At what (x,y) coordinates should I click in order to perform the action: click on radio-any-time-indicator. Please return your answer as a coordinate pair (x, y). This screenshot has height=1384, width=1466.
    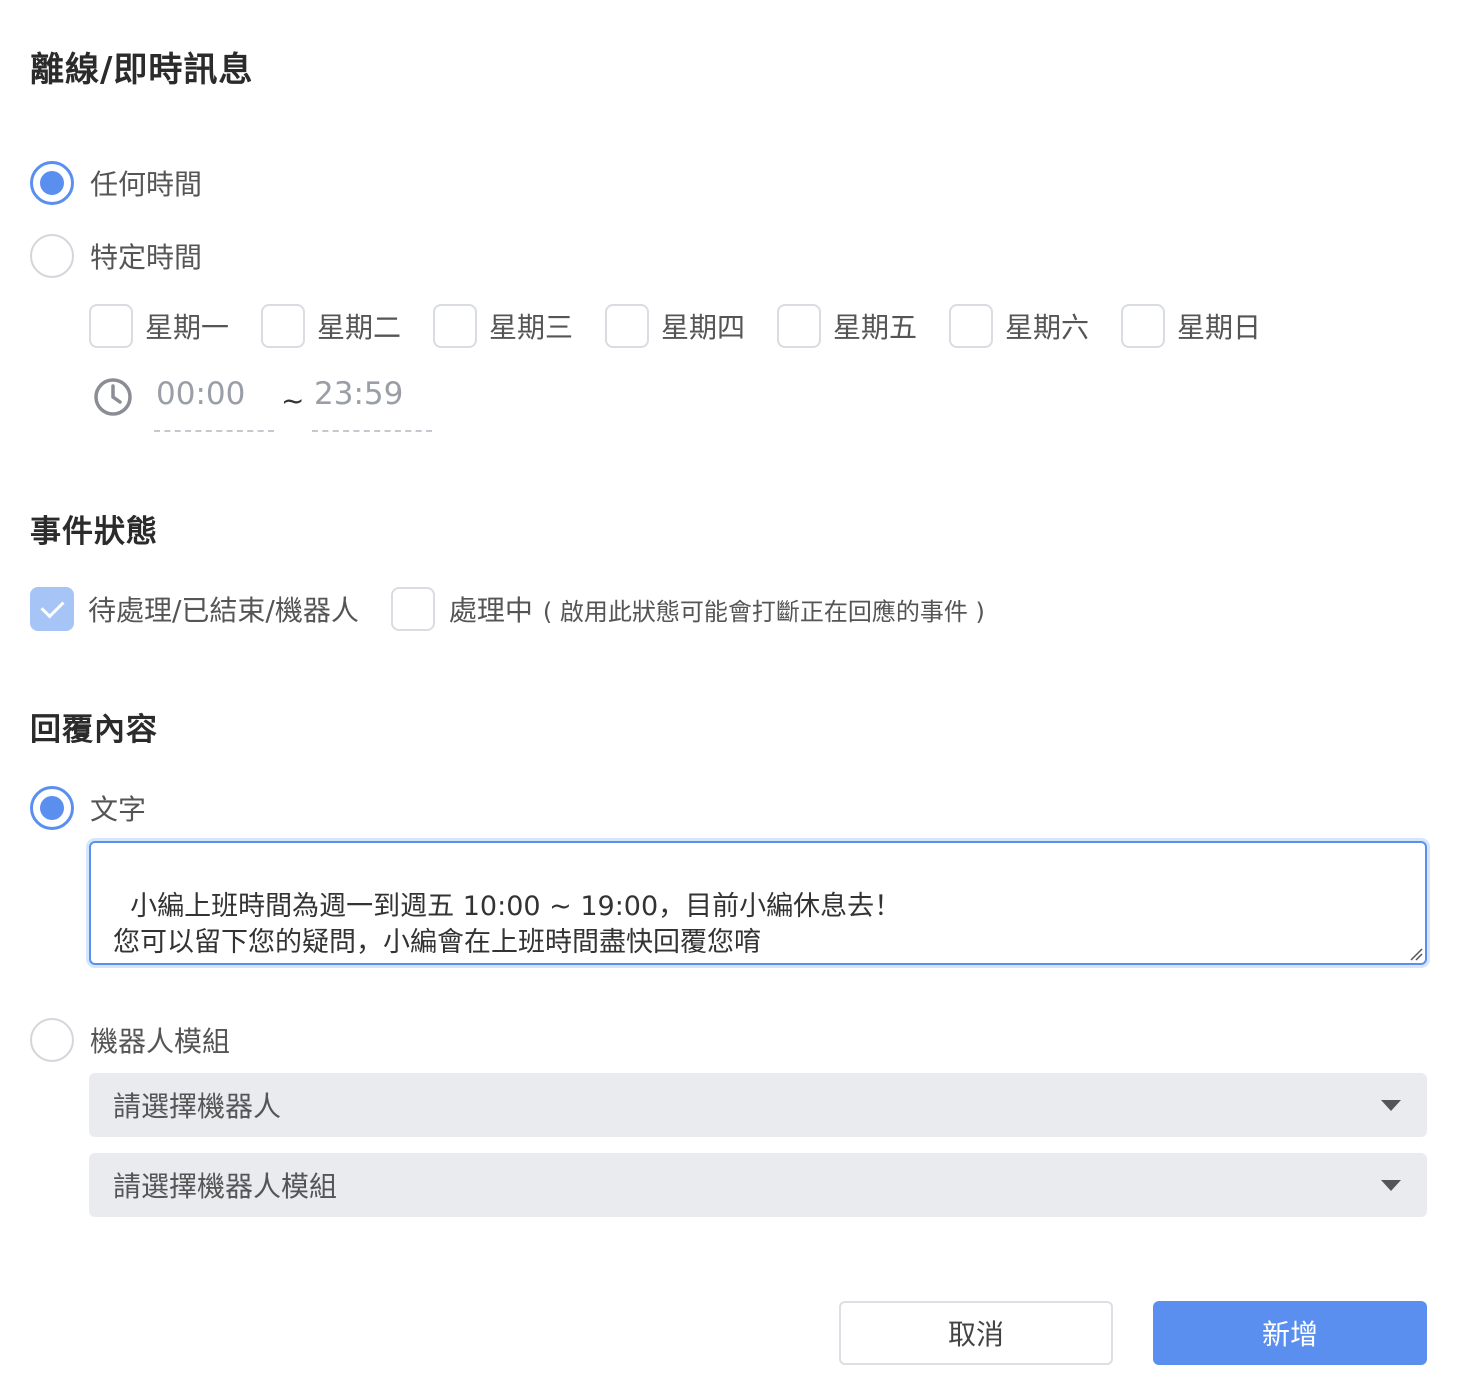
    Looking at the image, I should click on (52, 183).